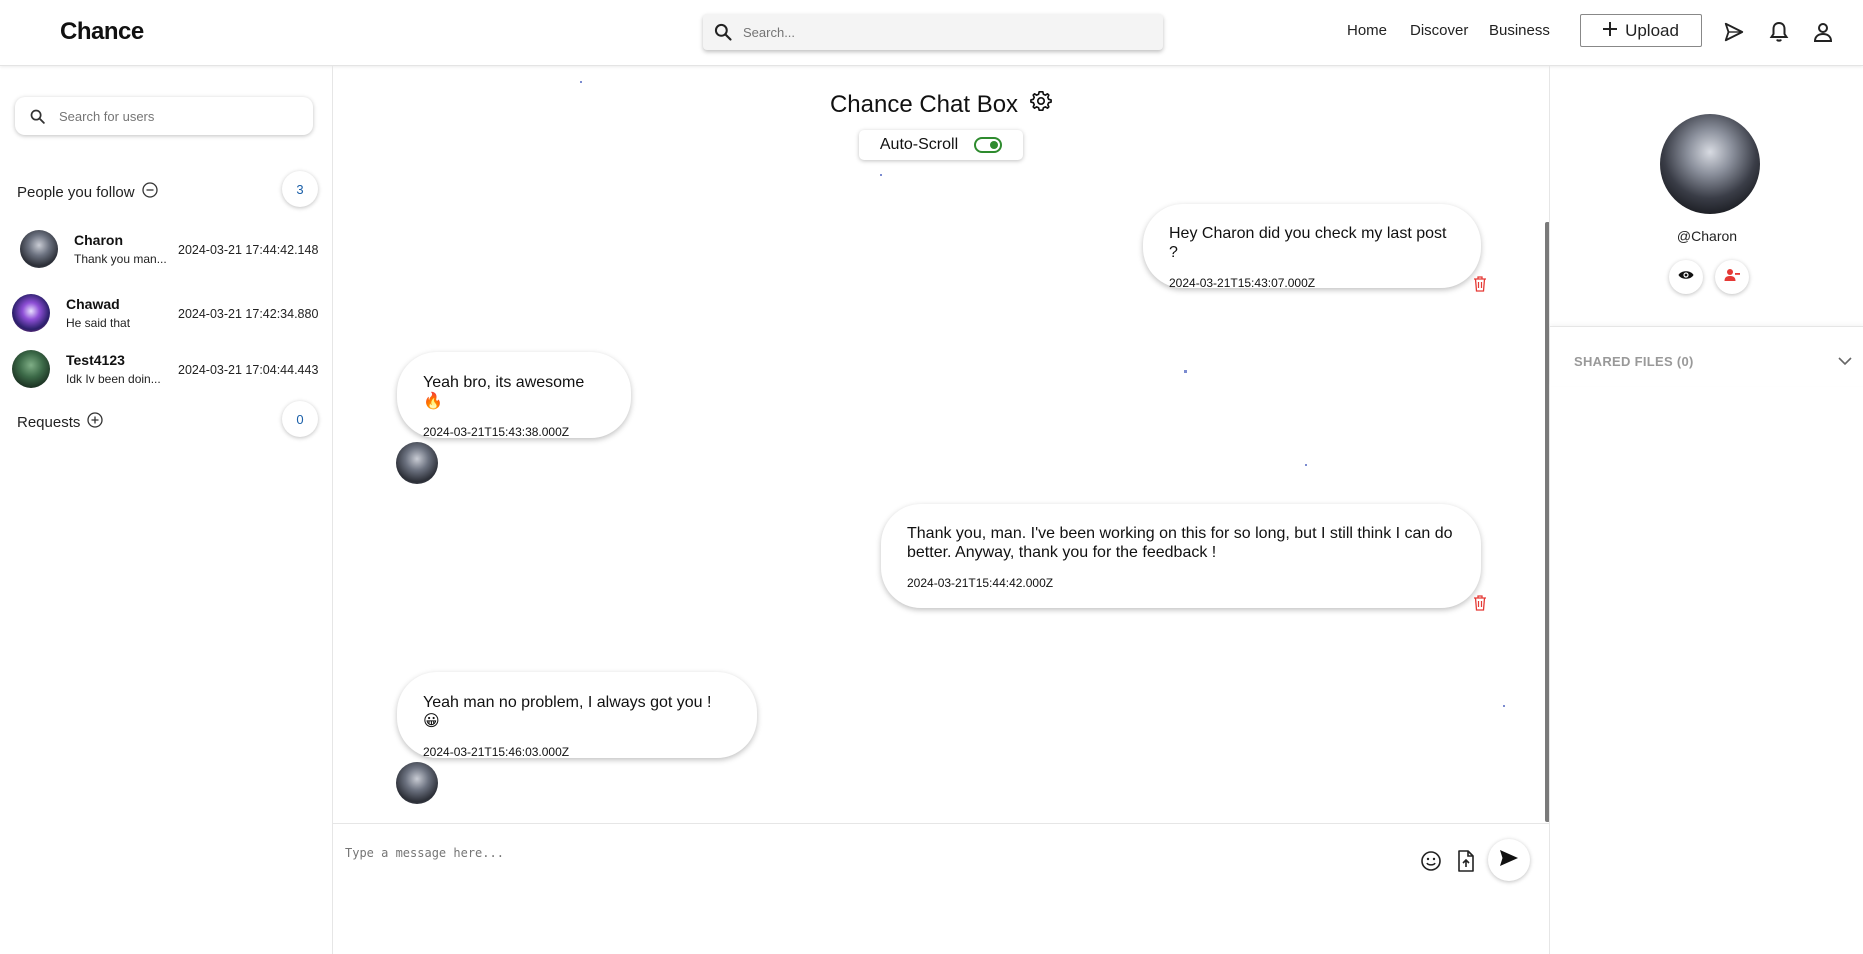 Image resolution: width=1863 pixels, height=954 pixels. Describe the element at coordinates (1710, 164) in the screenshot. I see `profile-avatar` at that location.